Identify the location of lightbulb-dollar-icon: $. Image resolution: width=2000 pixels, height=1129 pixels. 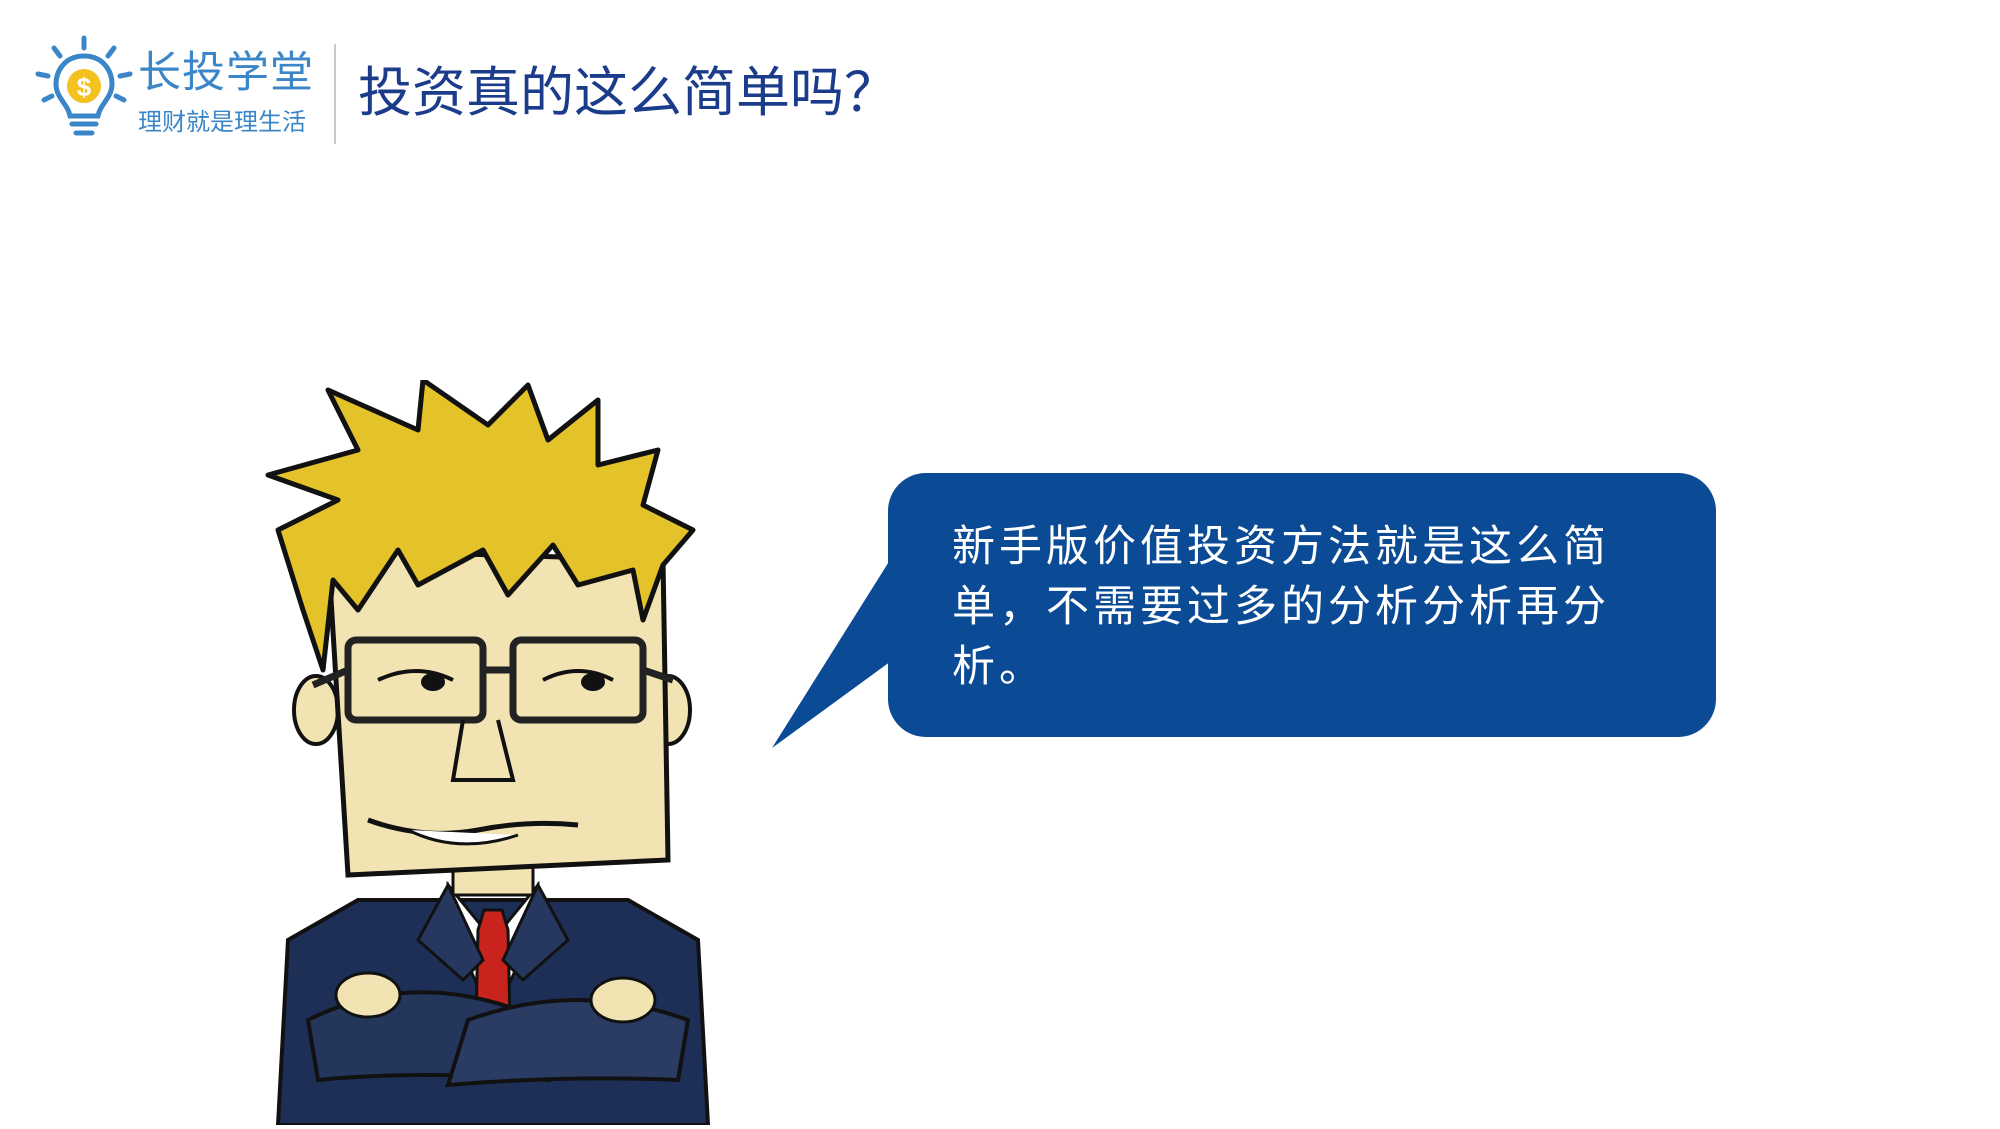
(84, 89).